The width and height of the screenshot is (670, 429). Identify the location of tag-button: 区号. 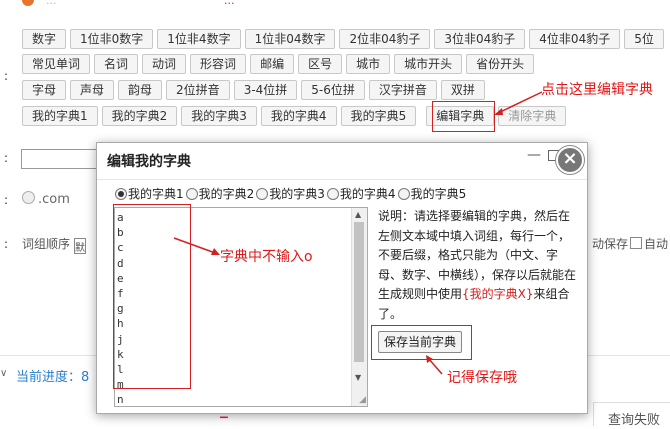
(320, 64).